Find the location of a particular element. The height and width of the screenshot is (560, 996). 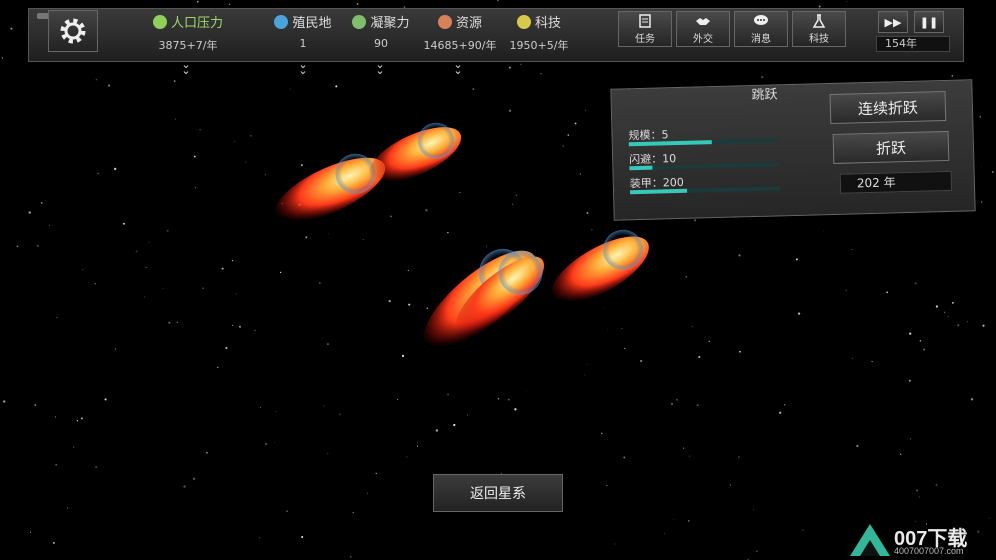

stat-label: 科技 is located at coordinates (547, 23).